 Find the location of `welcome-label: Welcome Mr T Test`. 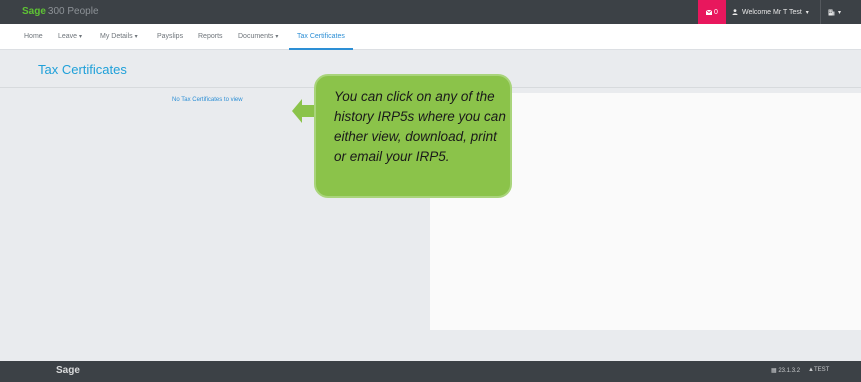

welcome-label: Welcome Mr T Test is located at coordinates (772, 12).